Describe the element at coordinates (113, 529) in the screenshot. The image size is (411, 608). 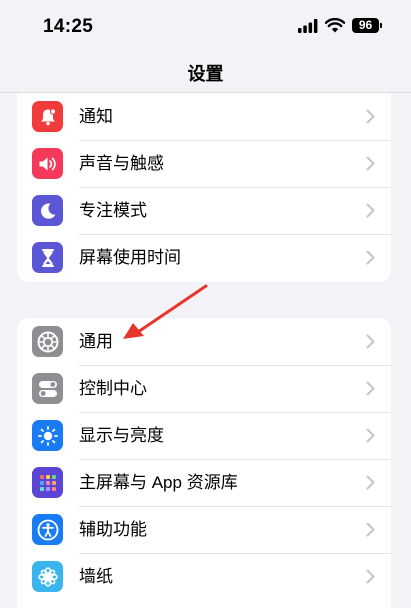
I see `settings-row-label: 辅助功能` at that location.